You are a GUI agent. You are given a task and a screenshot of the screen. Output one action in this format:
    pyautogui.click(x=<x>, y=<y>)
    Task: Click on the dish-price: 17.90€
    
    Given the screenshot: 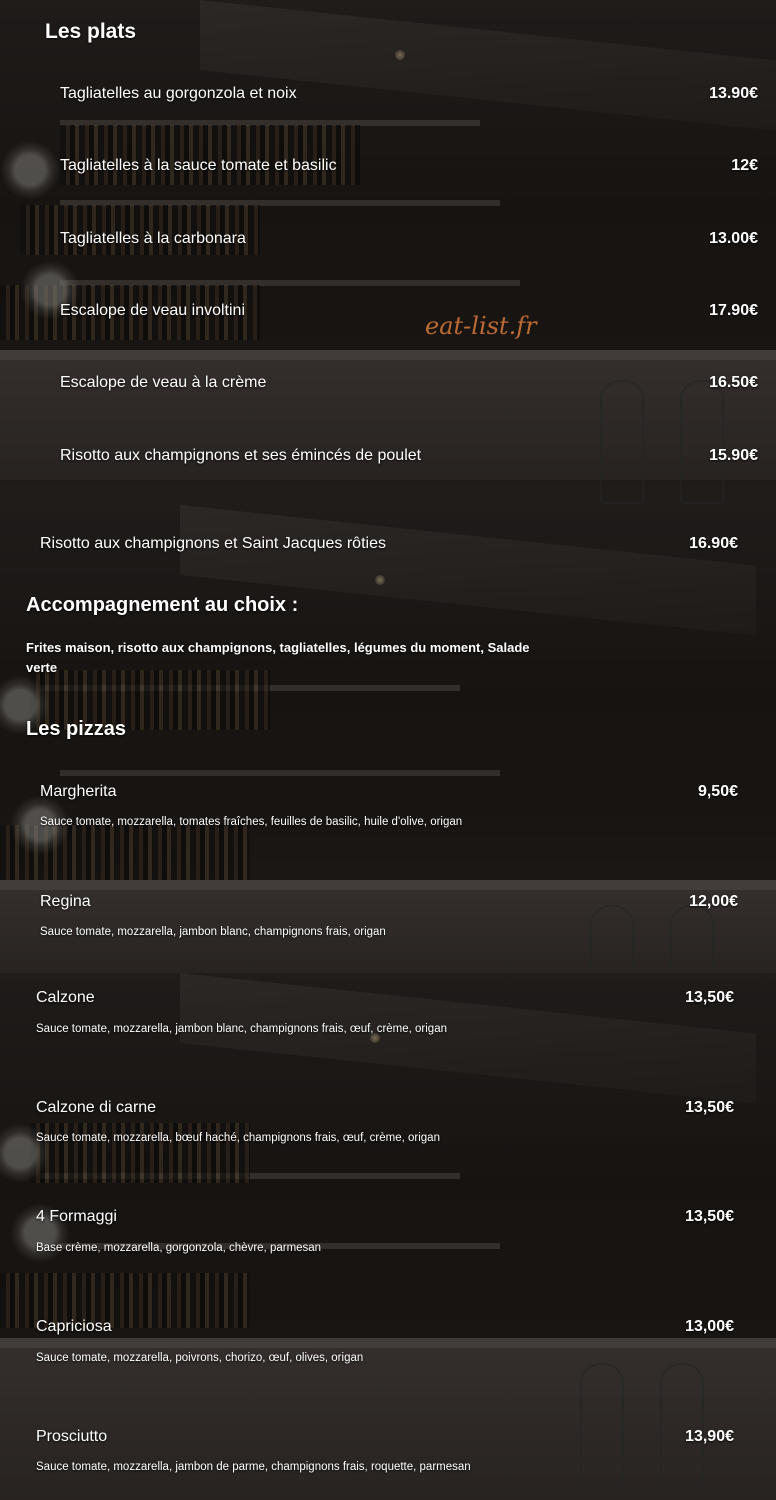 What is the action you would take?
    pyautogui.click(x=733, y=310)
    